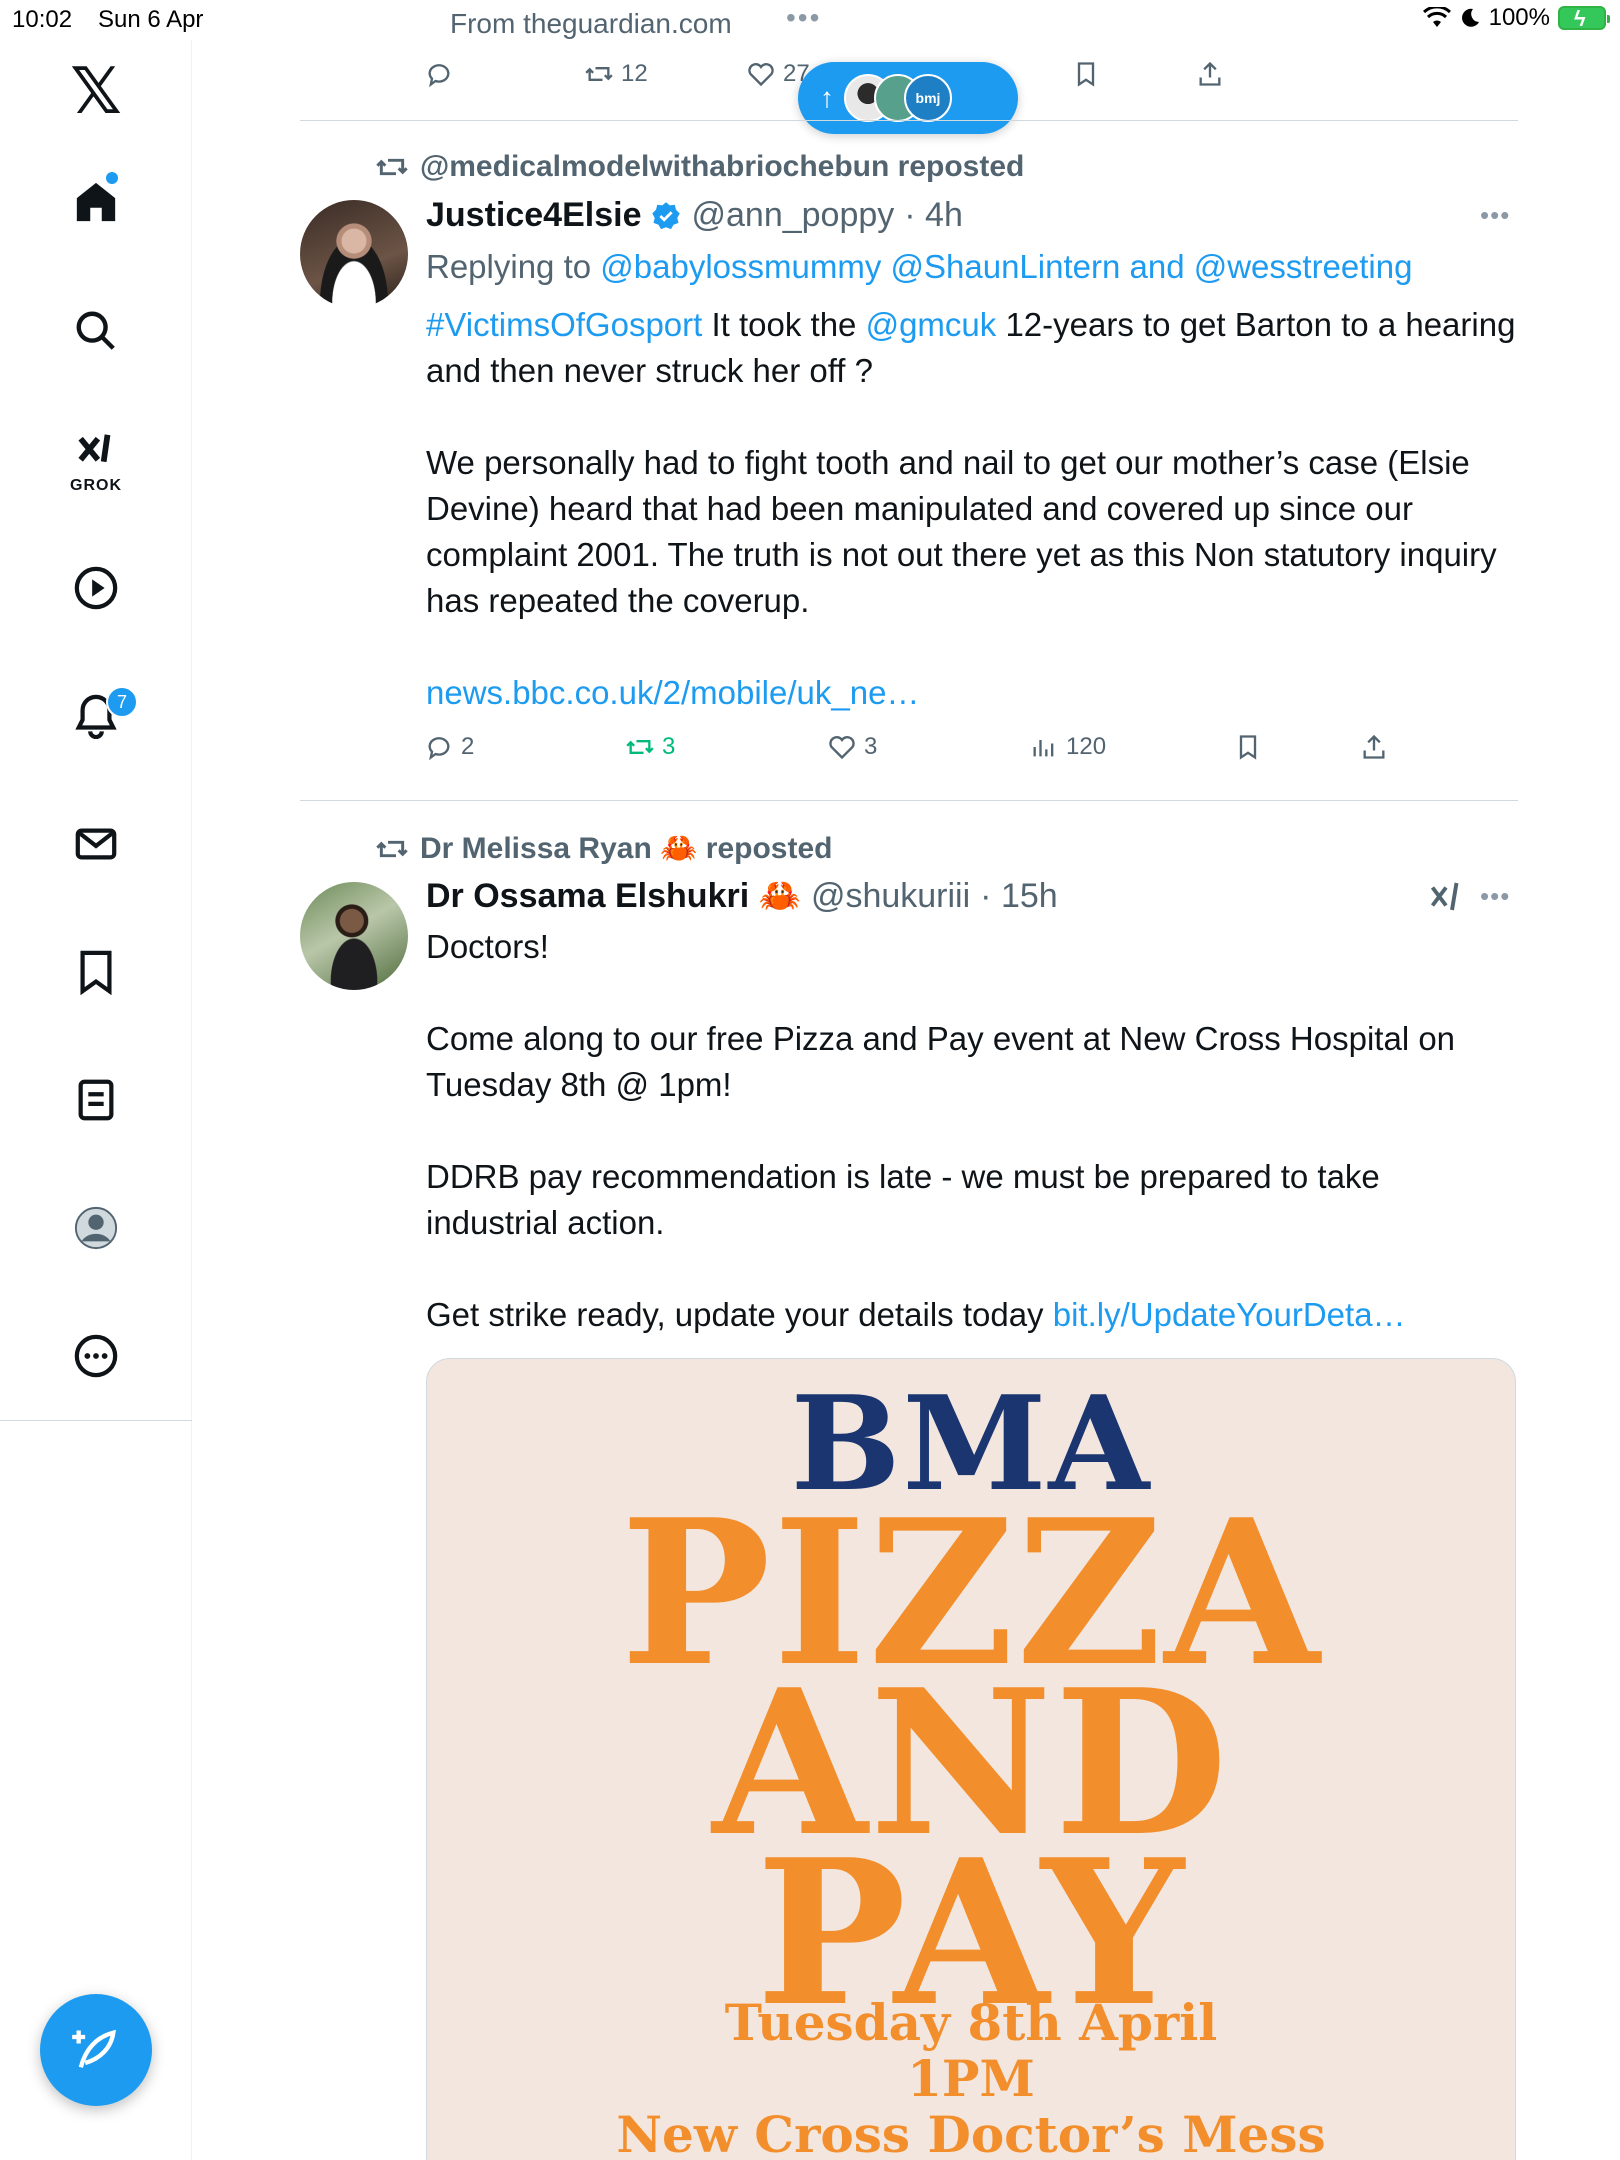  What do you see at coordinates (971, 2078) in the screenshot?
I see `poster-line: 1PM` at bounding box center [971, 2078].